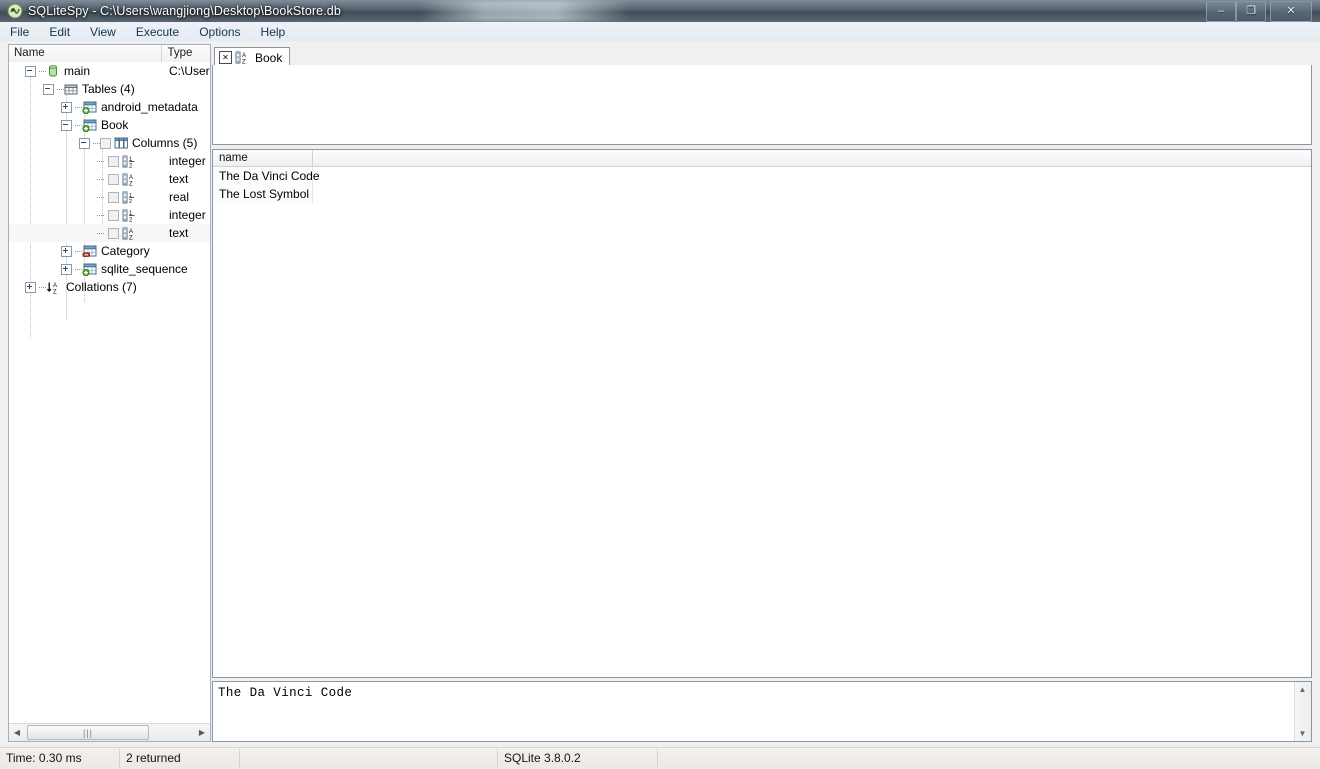 The height and width of the screenshot is (769, 1320). What do you see at coordinates (525, 11) in the screenshot?
I see `title-bar-glare` at bounding box center [525, 11].